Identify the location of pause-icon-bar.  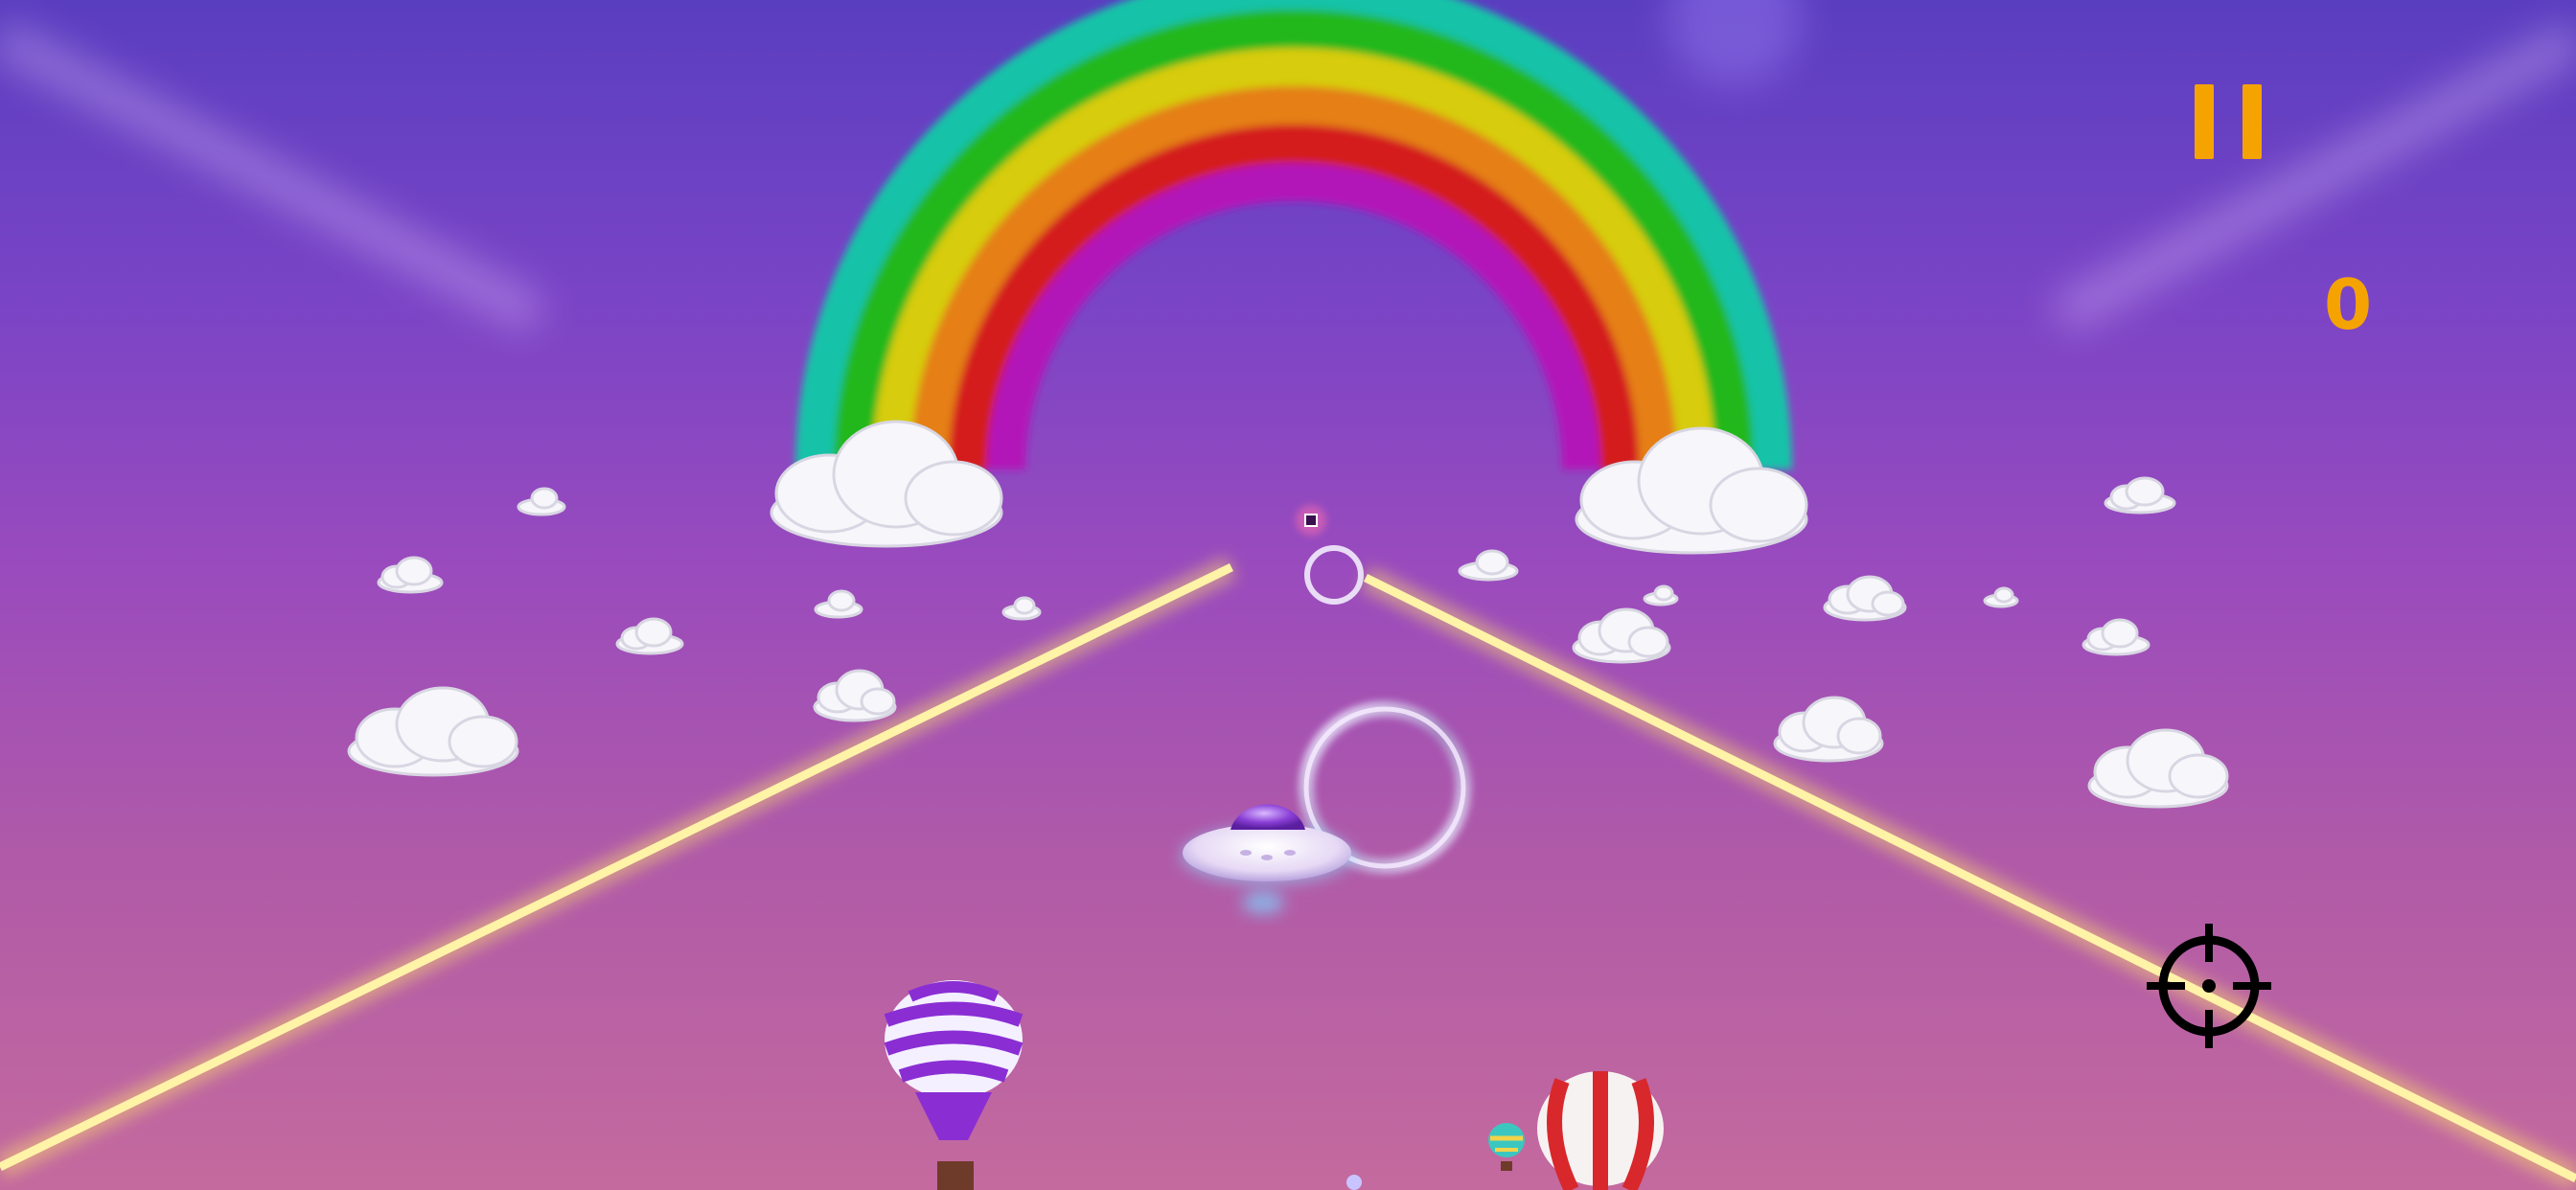
(2252, 122).